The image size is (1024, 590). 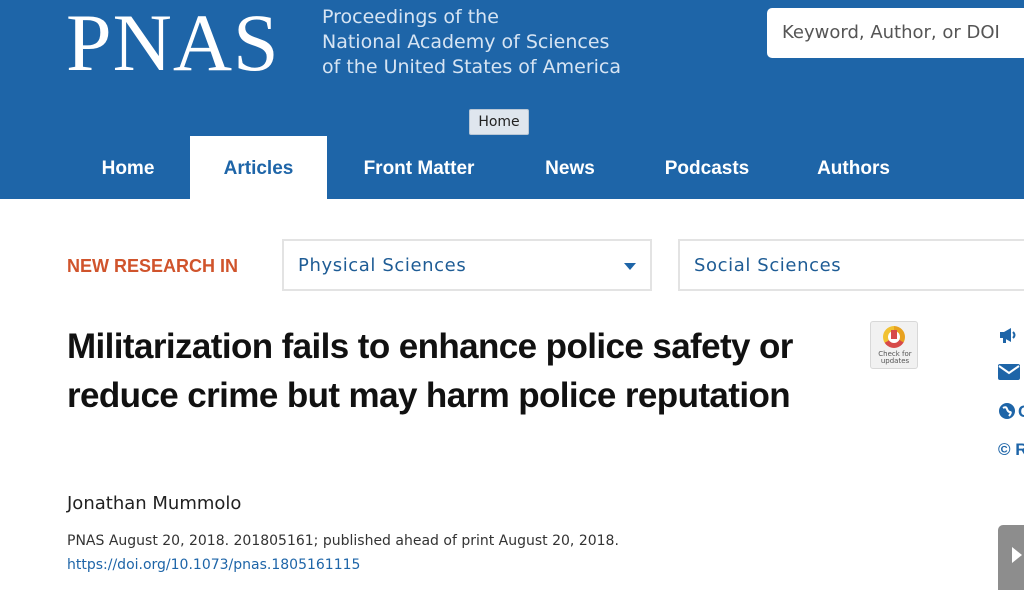 What do you see at coordinates (768, 265) in the screenshot?
I see `select-value: Social Sciences` at bounding box center [768, 265].